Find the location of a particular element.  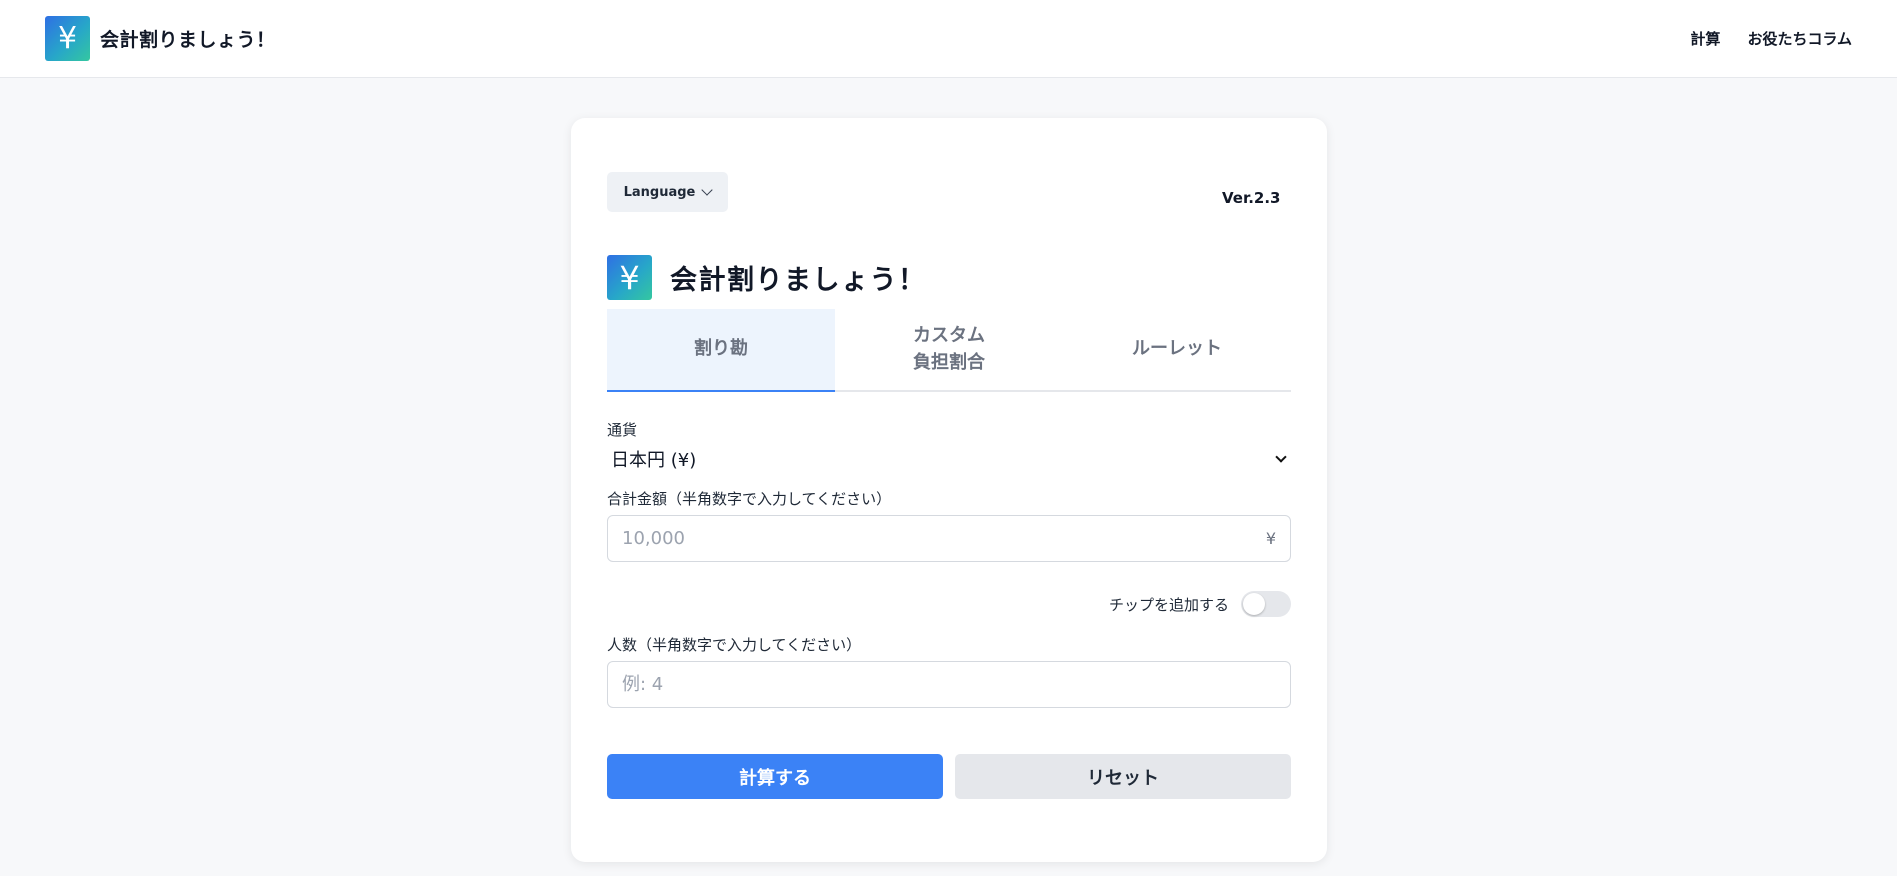

brand: ¥ 会計割りましょう！ is located at coordinates (160, 38).